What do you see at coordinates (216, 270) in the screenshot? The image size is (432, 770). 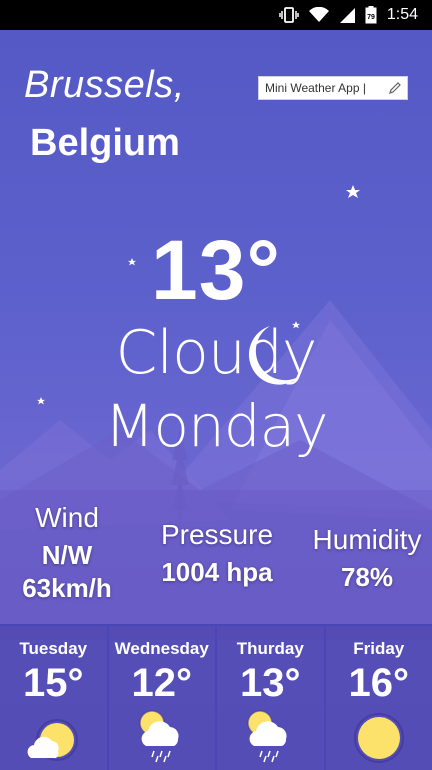 I see `current-temperature: 13°` at bounding box center [216, 270].